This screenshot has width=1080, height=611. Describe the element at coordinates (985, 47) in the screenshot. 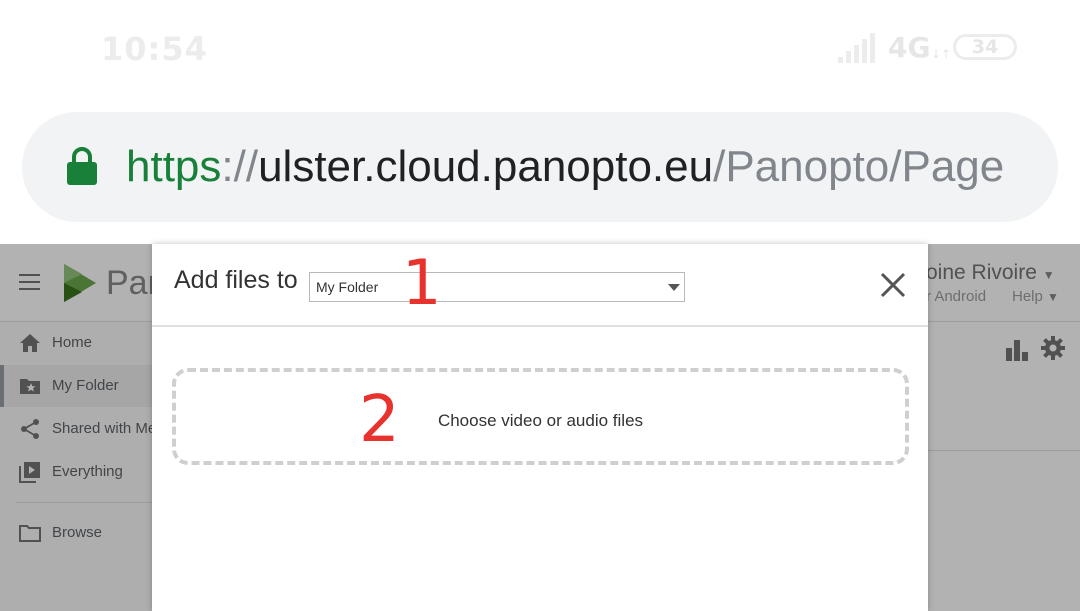

I see `battery-icon: 34` at that location.